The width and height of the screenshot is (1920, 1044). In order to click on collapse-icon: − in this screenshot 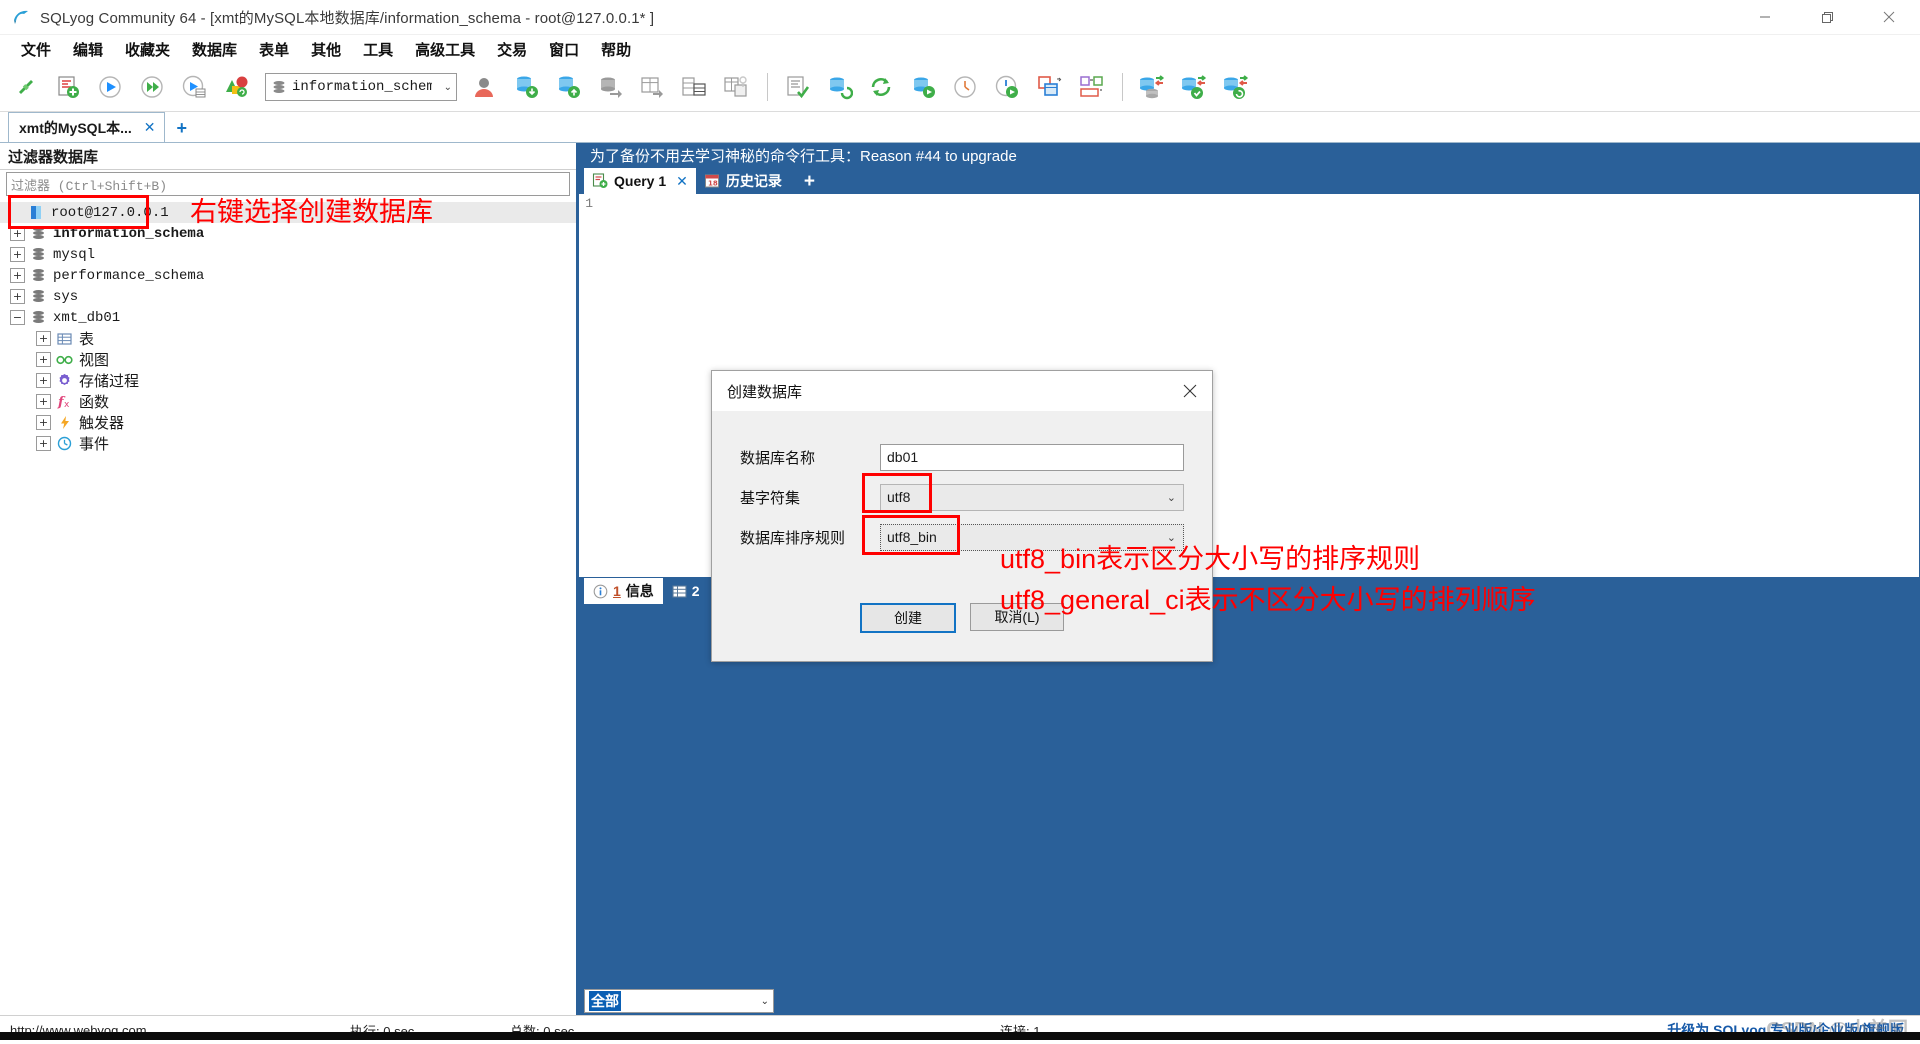, I will do `click(17, 317)`.